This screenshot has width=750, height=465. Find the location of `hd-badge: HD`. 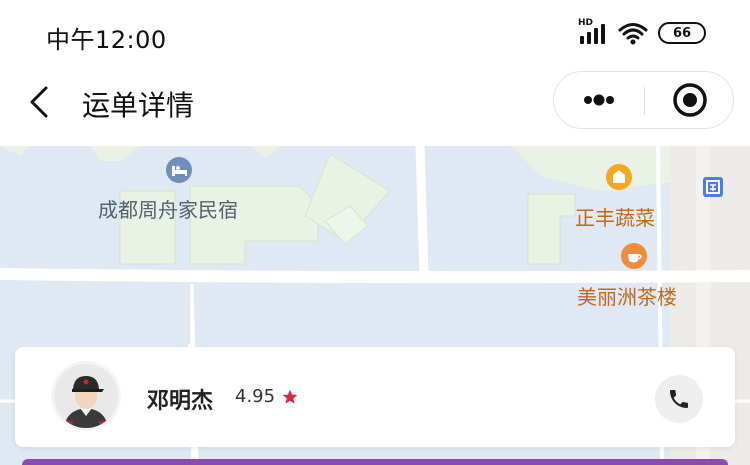

hd-badge: HD is located at coordinates (586, 23).